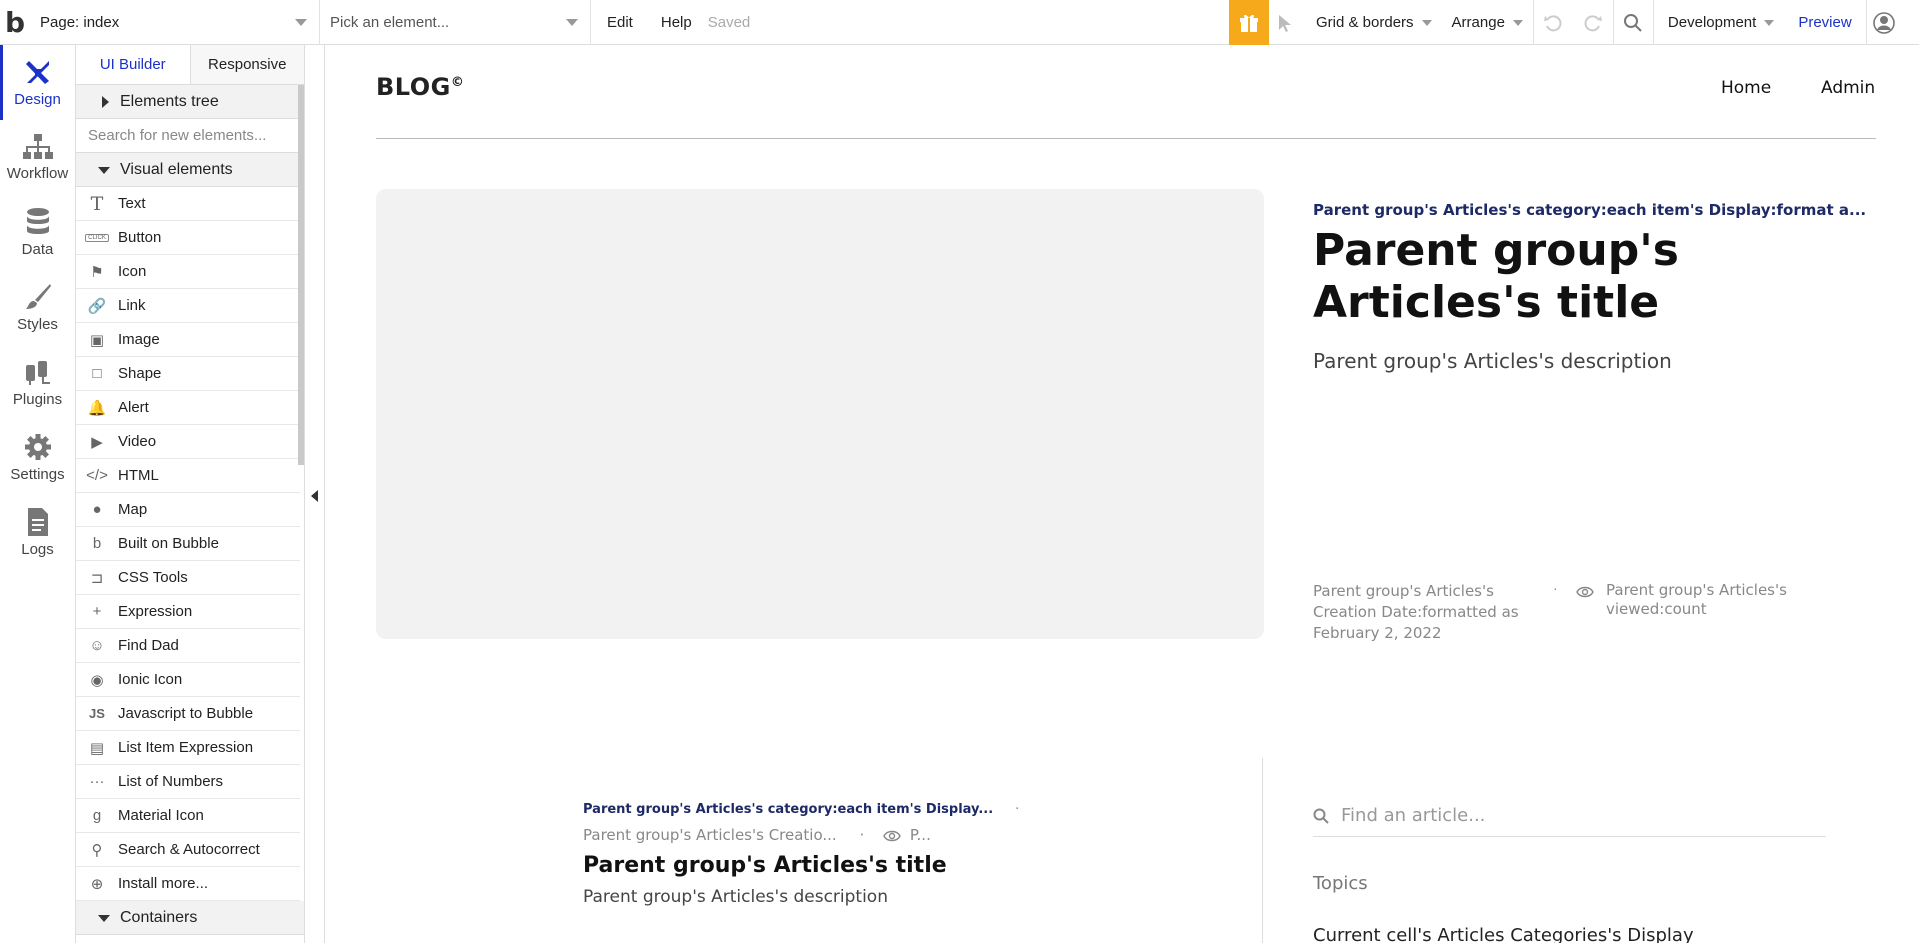 This screenshot has width=1919, height=943. Describe the element at coordinates (457, 82) in the screenshot. I see `blog-logo-mark: ©` at that location.